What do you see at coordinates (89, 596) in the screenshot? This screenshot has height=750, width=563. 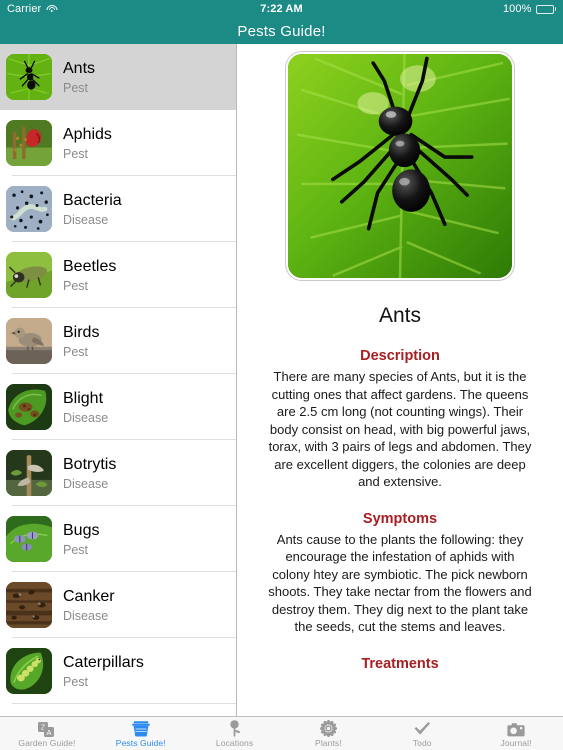 I see `list-item-title: Canker` at bounding box center [89, 596].